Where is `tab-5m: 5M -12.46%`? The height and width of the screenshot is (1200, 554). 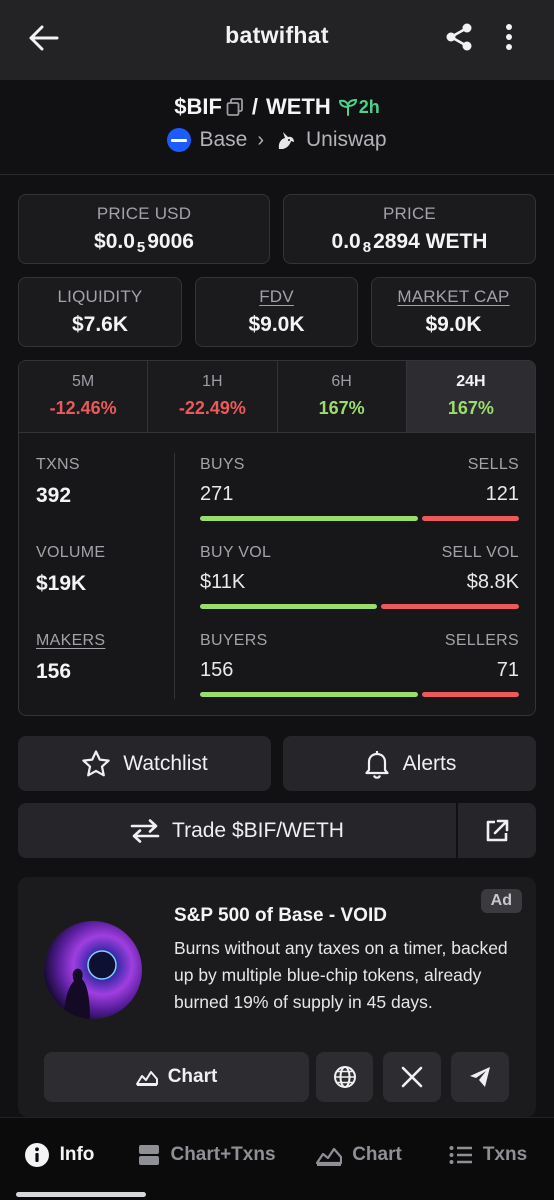
tab-5m: 5M -12.46% is located at coordinates (84, 396).